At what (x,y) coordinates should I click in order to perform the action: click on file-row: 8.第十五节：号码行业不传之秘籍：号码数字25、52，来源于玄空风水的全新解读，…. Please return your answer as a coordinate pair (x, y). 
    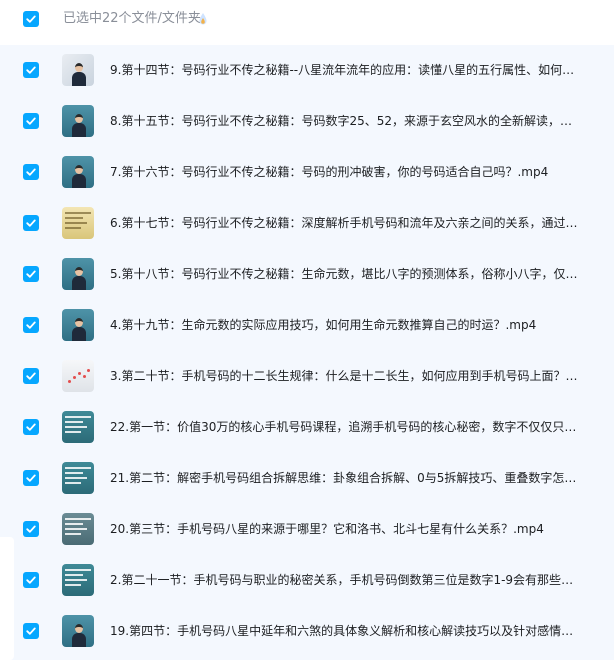
    Looking at the image, I should click on (307, 121).